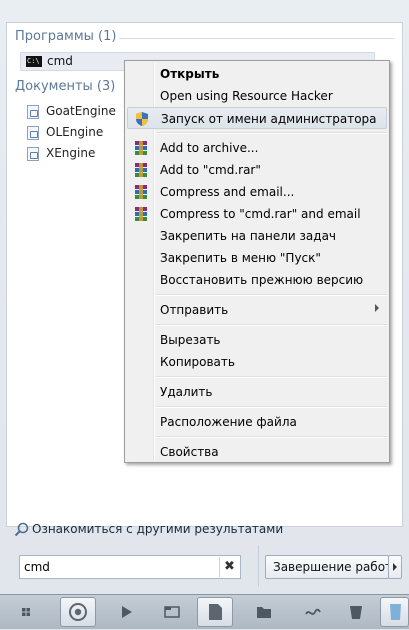 This screenshot has height=630, width=409. I want to click on menu-item-restore-previous-version: Восстановить прежнюю версию, so click(257, 280).